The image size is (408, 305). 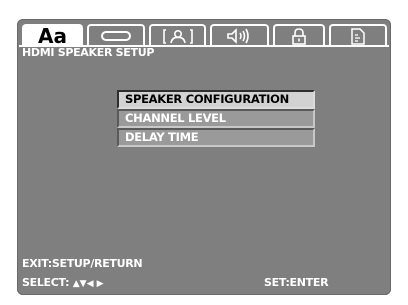 I want to click on navigation-arrows-icon: ▲▼◀ ▶, so click(x=88, y=284).